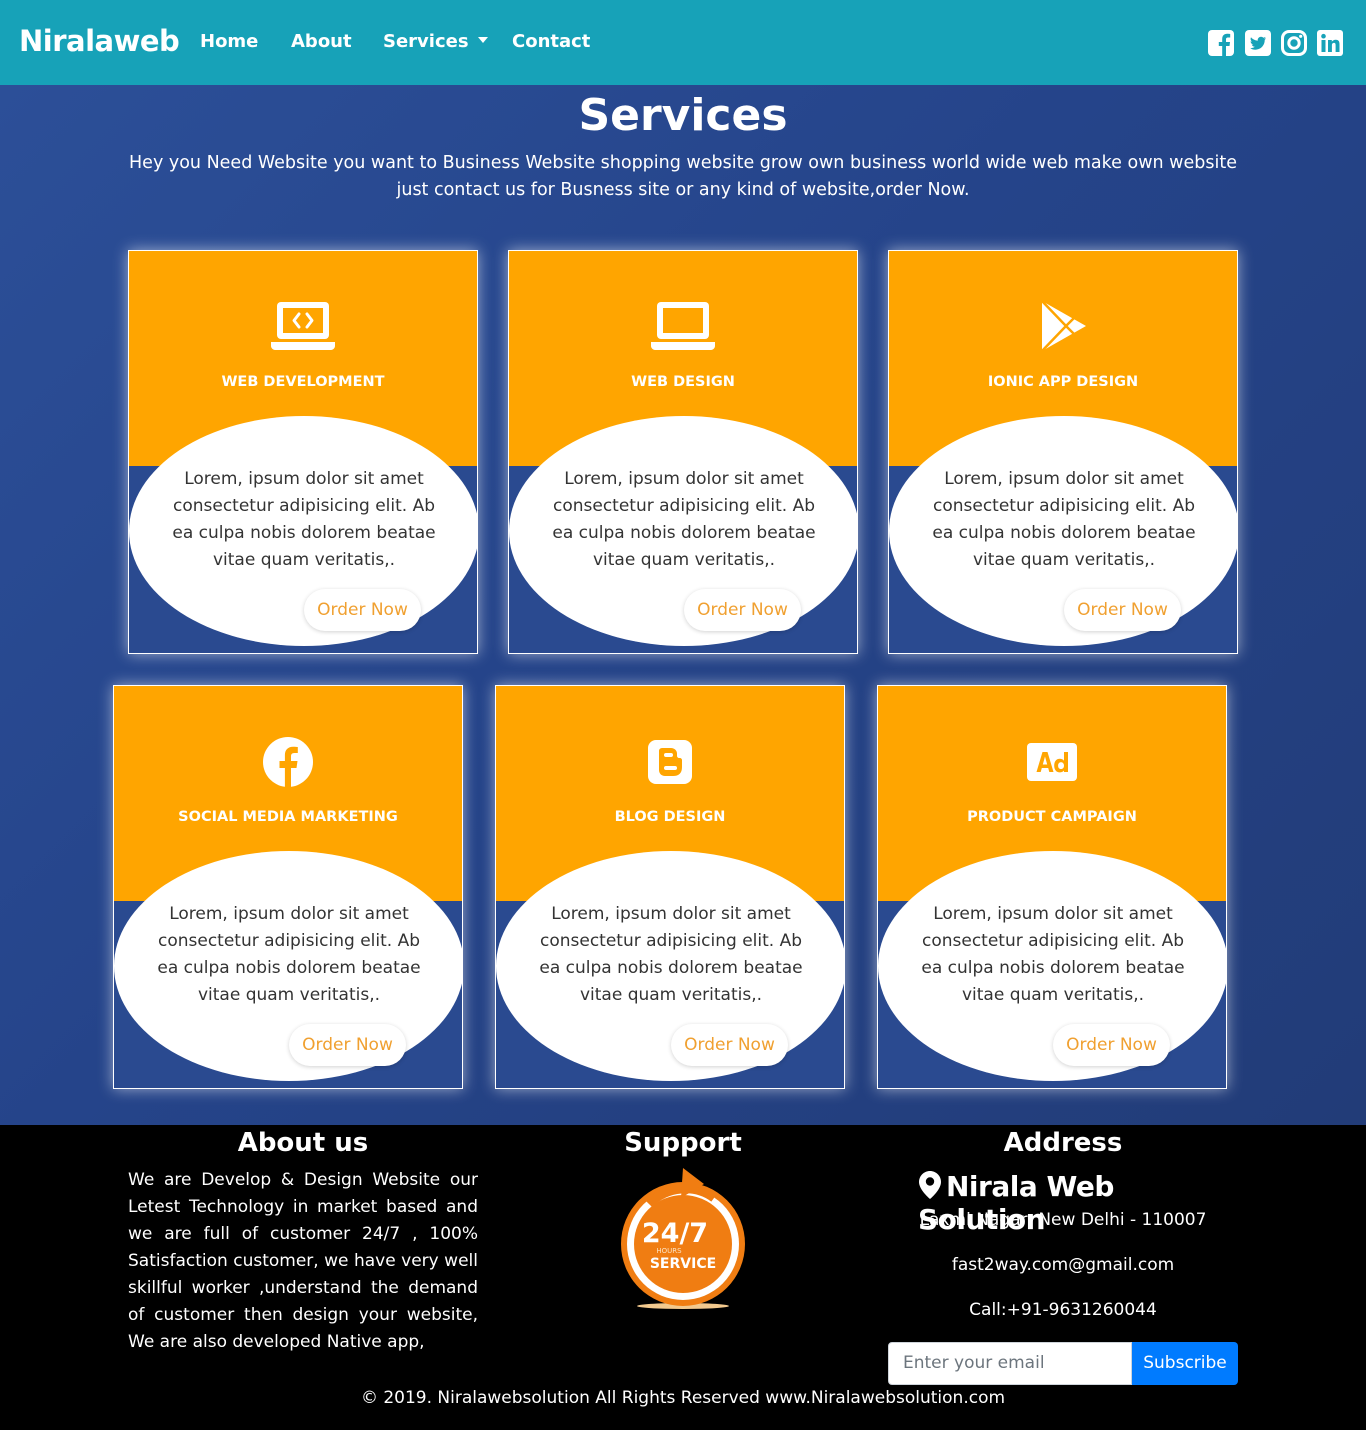 The height and width of the screenshot is (1430, 1366). Describe the element at coordinates (303, 382) in the screenshot. I see `card-title: WEB DEVELOPMENT` at that location.